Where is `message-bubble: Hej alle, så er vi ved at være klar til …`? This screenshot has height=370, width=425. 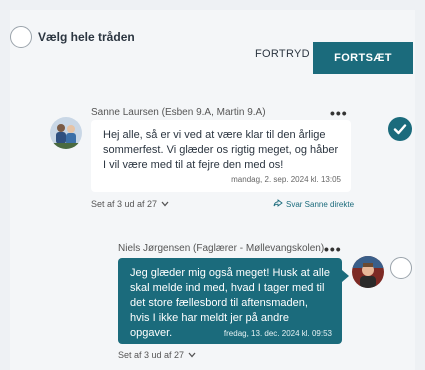 message-bubble: Hej alle, så er vi ved at være klar til … is located at coordinates (221, 156).